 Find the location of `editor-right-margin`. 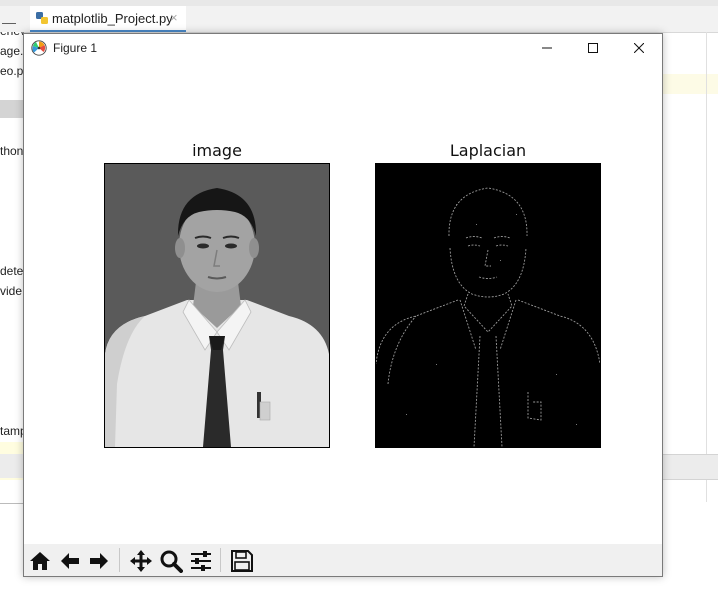

editor-right-margin is located at coordinates (706, 267).